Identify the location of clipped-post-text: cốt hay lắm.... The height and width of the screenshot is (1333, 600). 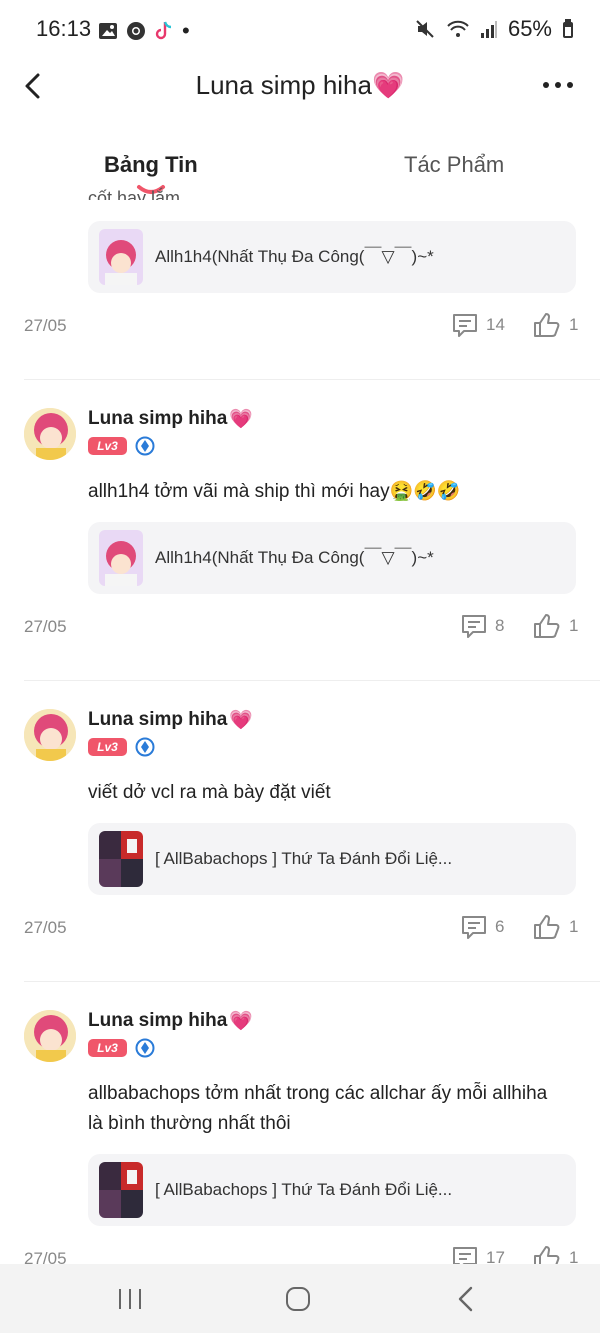
(142, 194).